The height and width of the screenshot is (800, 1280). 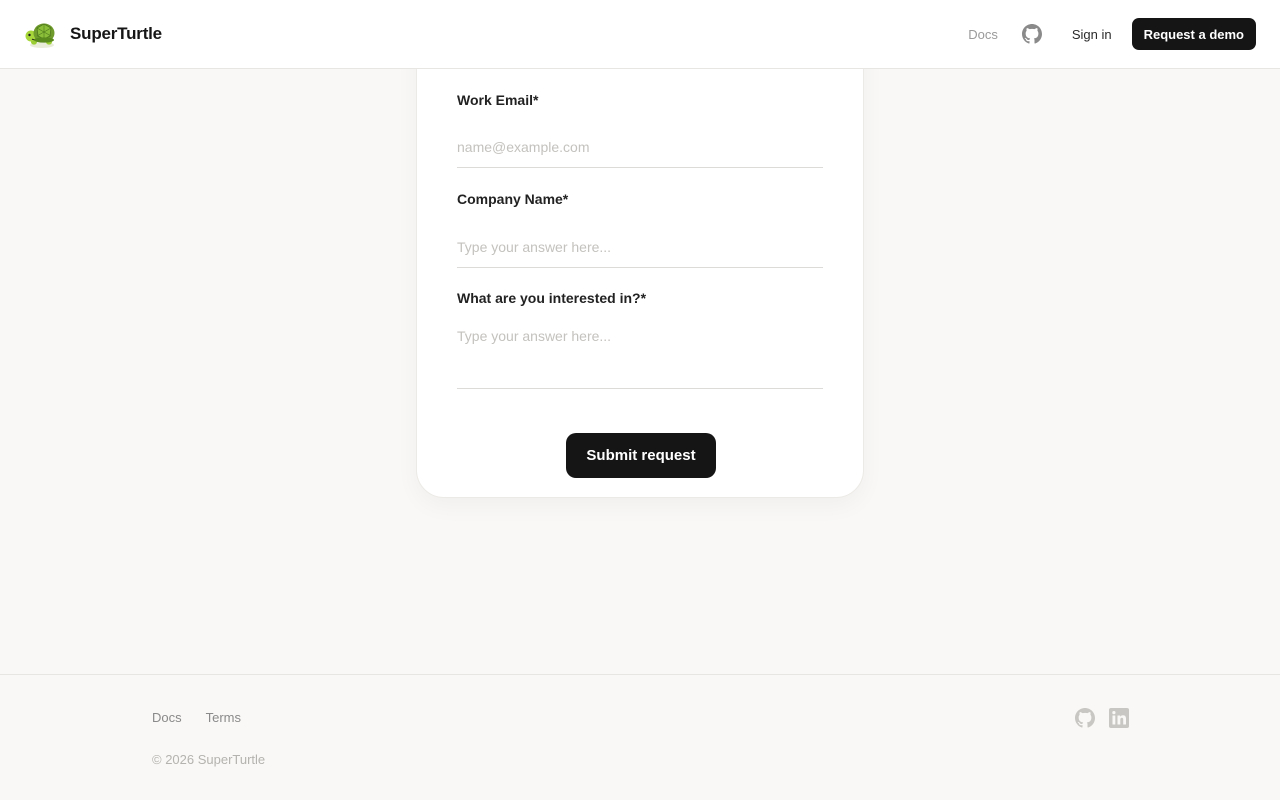 What do you see at coordinates (116, 33) in the screenshot?
I see `brand-name: SuperTurtle` at bounding box center [116, 33].